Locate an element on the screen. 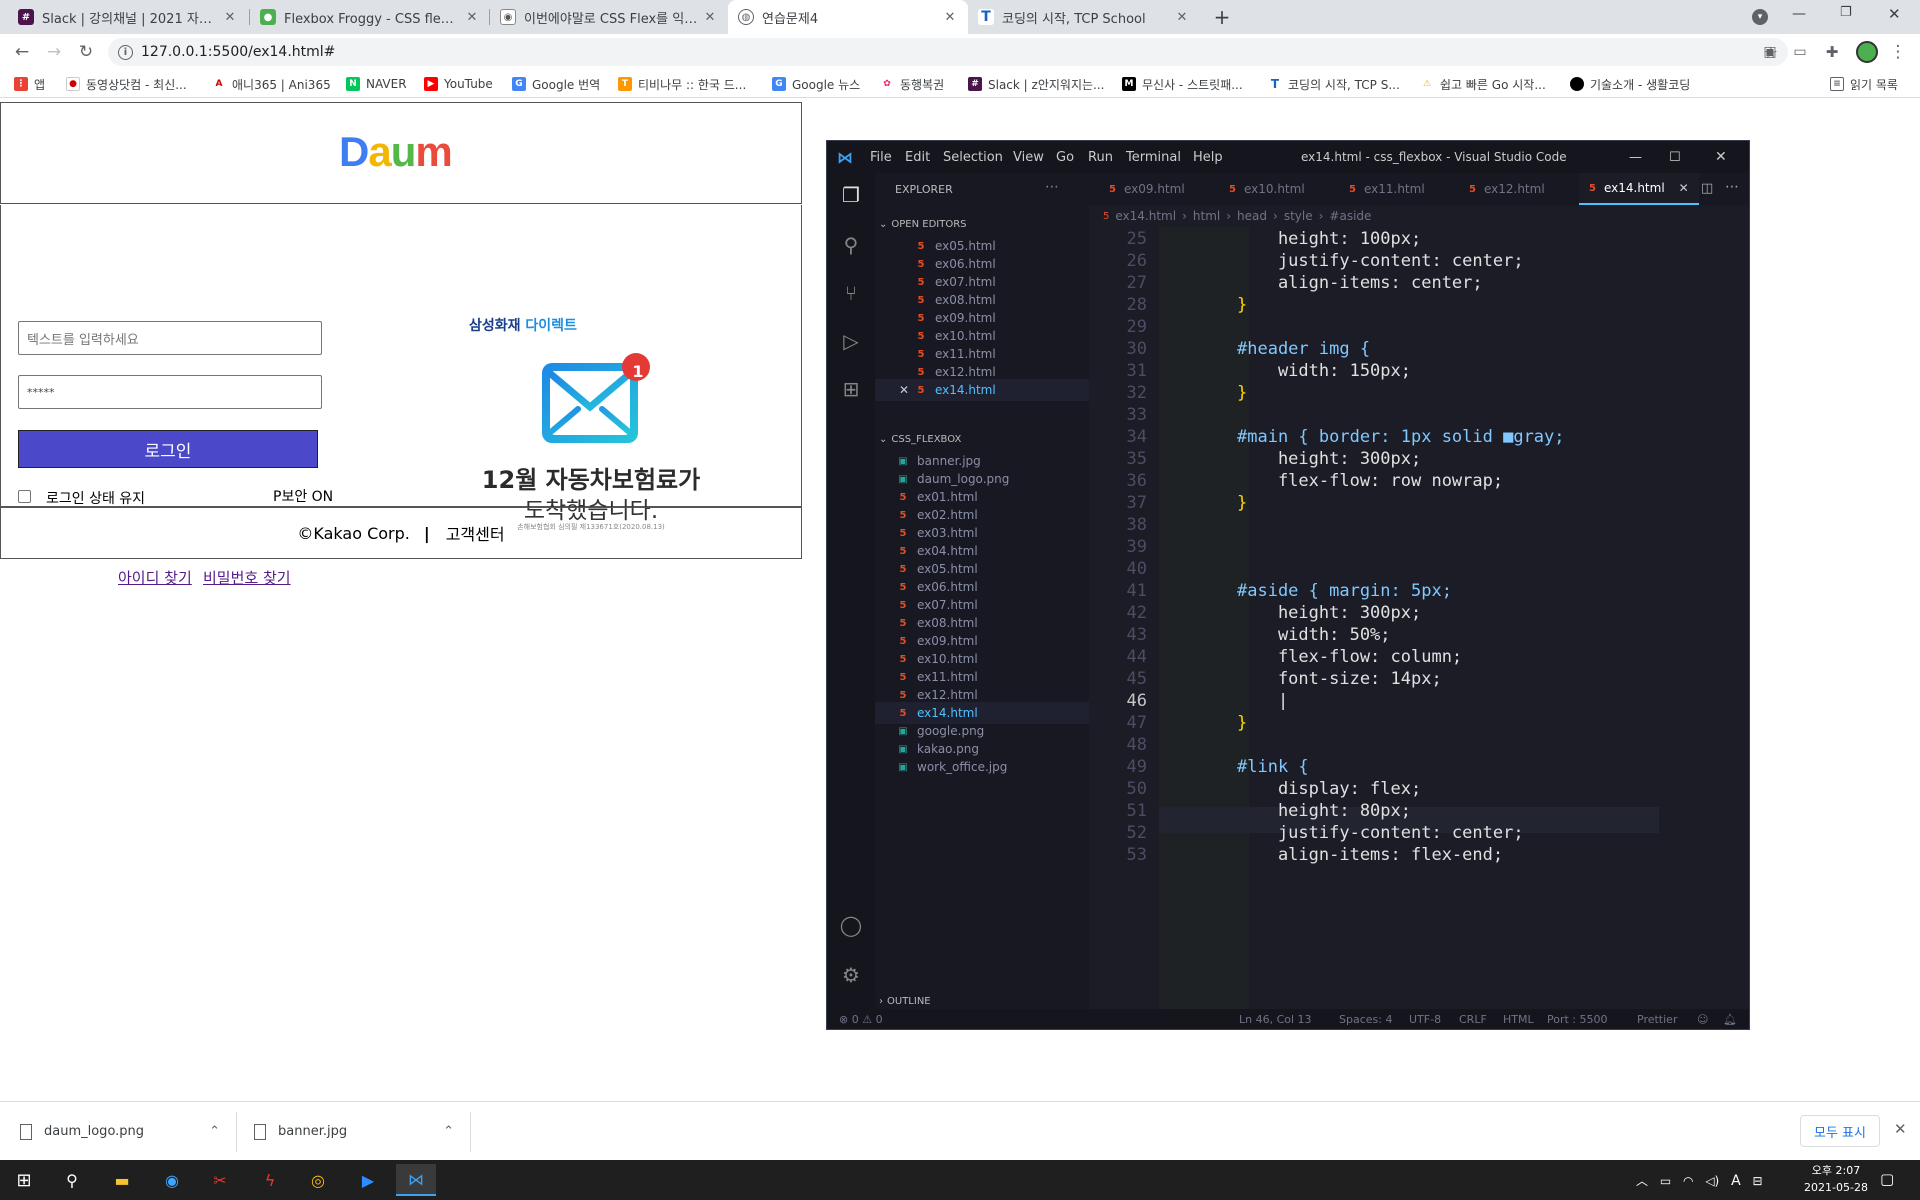 This screenshot has width=1920, height=1200. browser-tab-css-flex: ◉ 이번에야말로 CSS Flex를 익혀보 ✕ is located at coordinates (609, 17).